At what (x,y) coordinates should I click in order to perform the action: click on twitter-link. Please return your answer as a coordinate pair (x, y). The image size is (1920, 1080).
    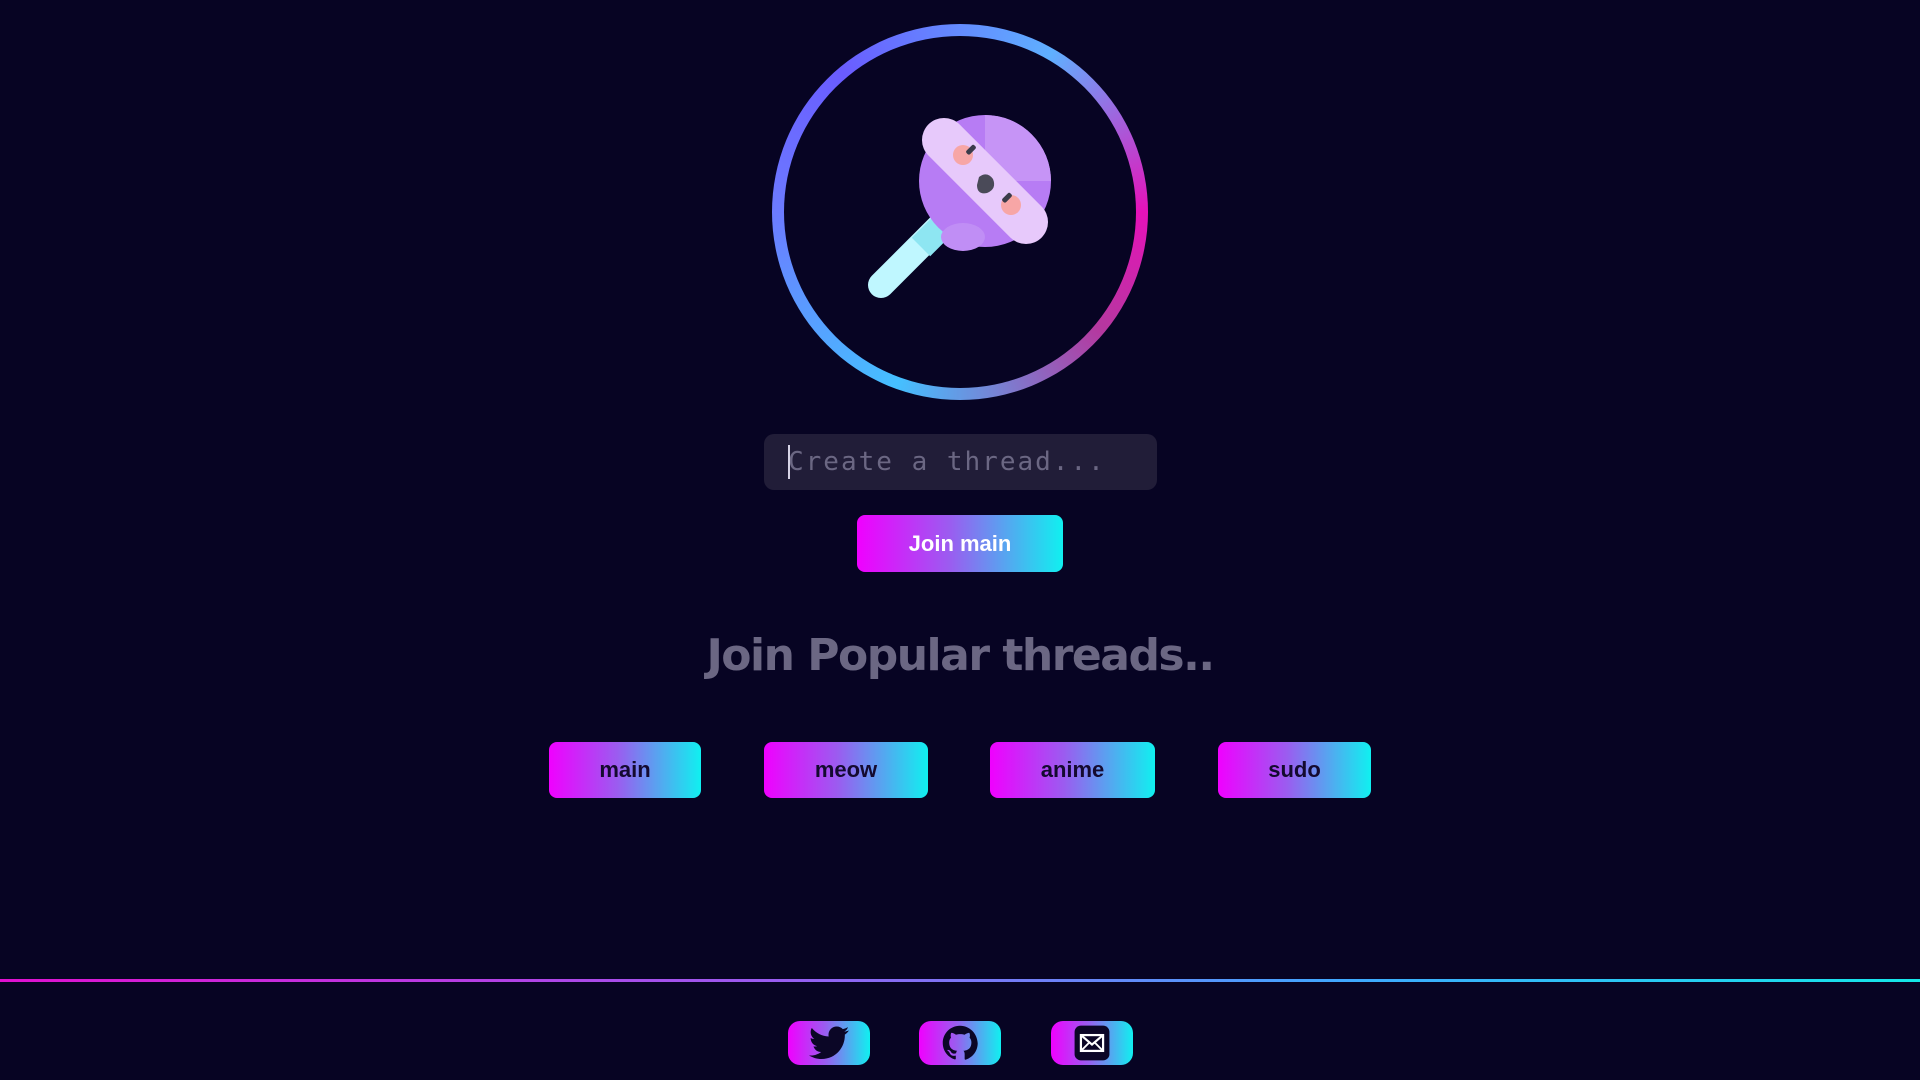
    Looking at the image, I should click on (829, 1043).